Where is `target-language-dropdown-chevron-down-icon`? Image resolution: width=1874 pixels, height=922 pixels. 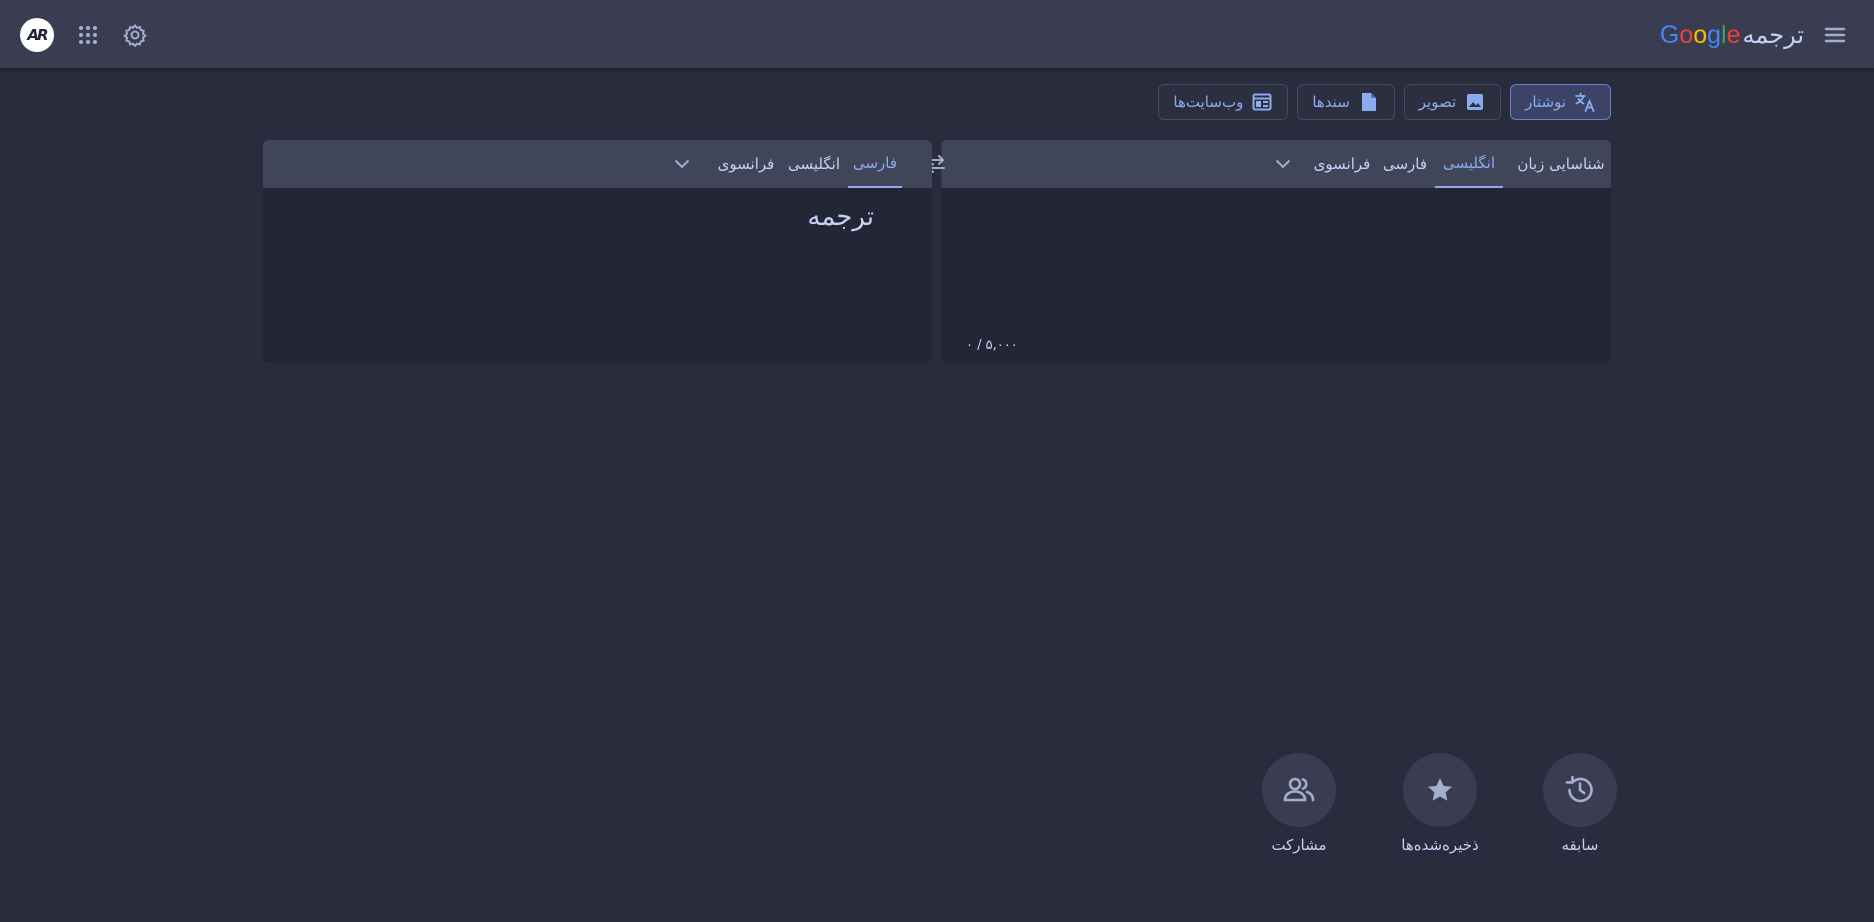
target-language-dropdown-chevron-down-icon is located at coordinates (682, 164).